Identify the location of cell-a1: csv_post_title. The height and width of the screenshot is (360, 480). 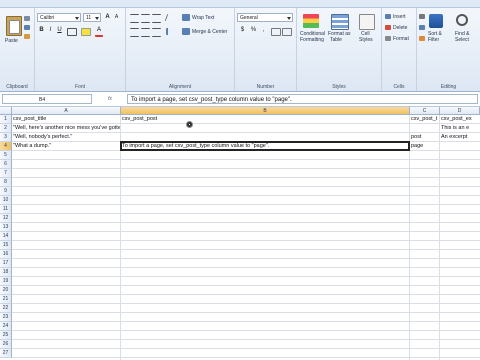
(66, 119).